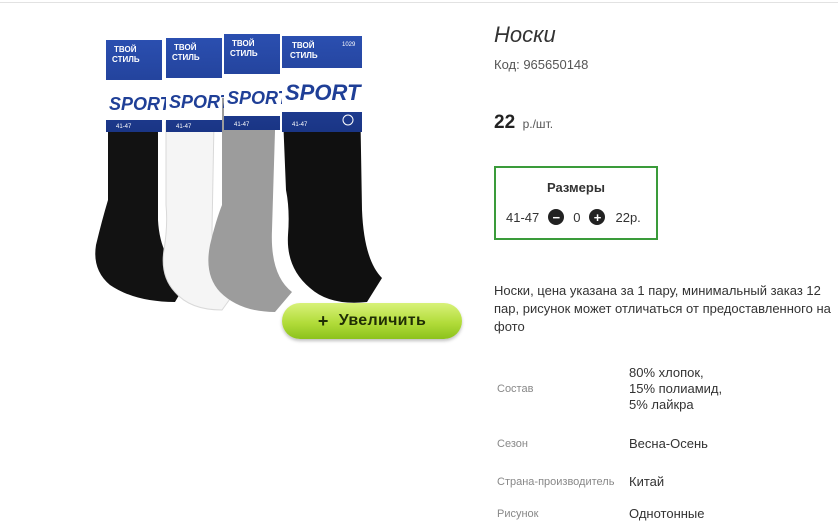 This screenshot has width=838, height=531. Describe the element at coordinates (576, 203) in the screenshot. I see `sizes-panel: Размеры 41-47 − 0 + 22р.` at that location.